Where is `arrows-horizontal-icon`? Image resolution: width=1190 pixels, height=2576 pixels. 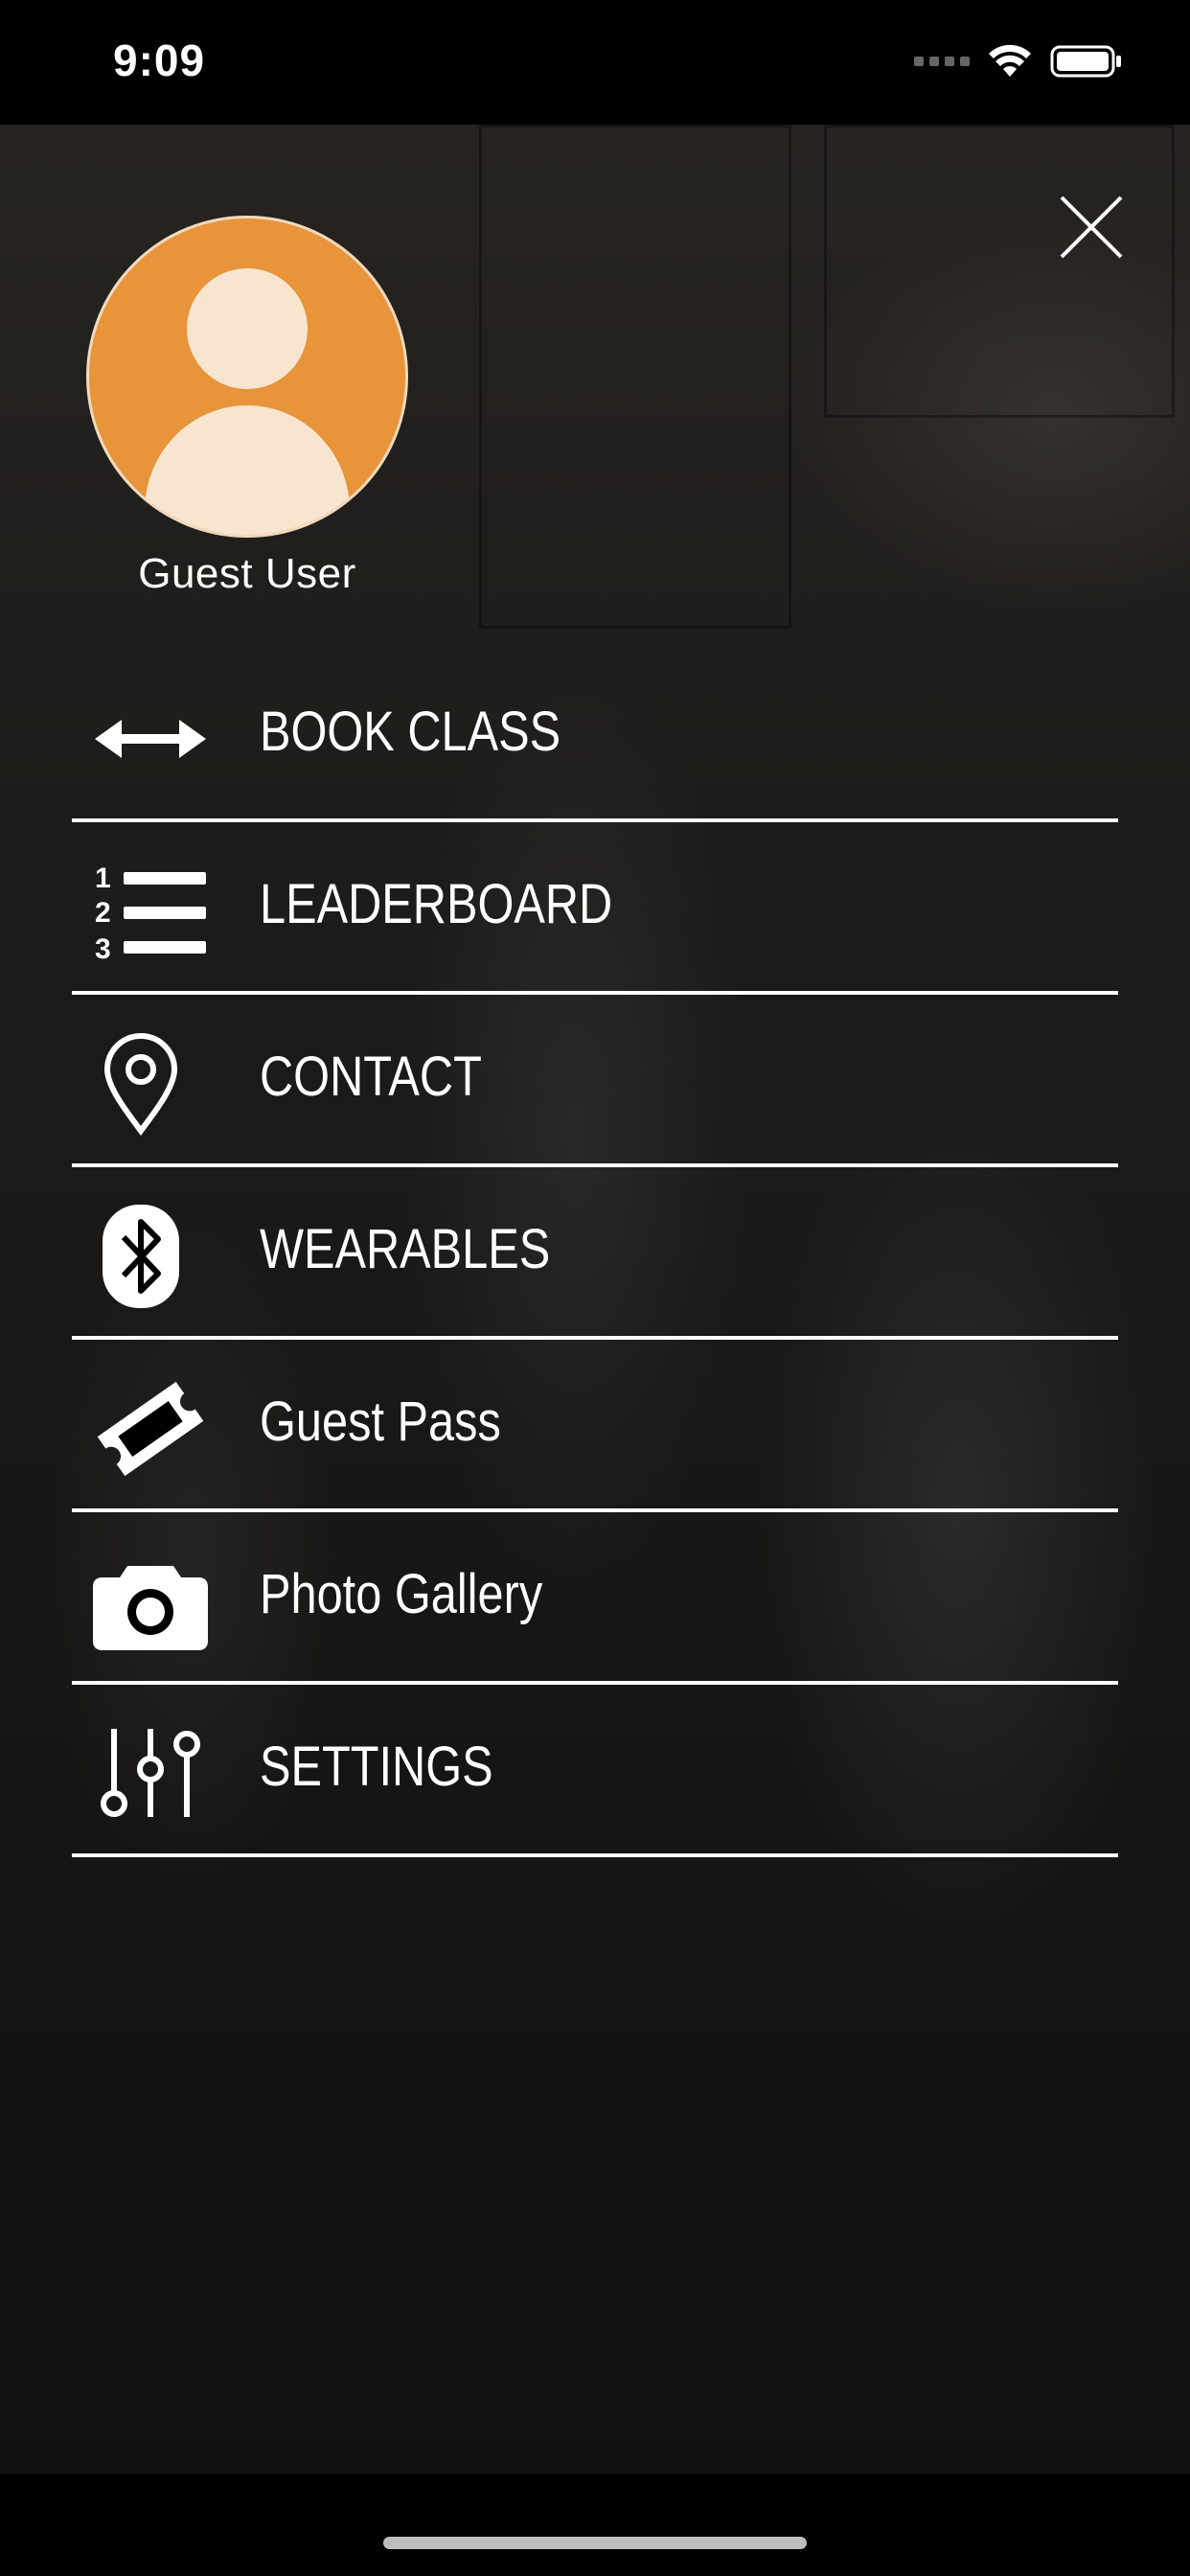
arrows-horizontal-icon is located at coordinates (151, 739).